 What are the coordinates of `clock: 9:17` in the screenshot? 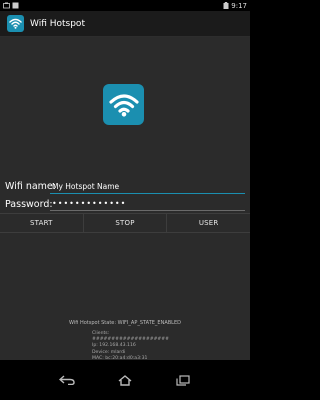 It's located at (239, 5).